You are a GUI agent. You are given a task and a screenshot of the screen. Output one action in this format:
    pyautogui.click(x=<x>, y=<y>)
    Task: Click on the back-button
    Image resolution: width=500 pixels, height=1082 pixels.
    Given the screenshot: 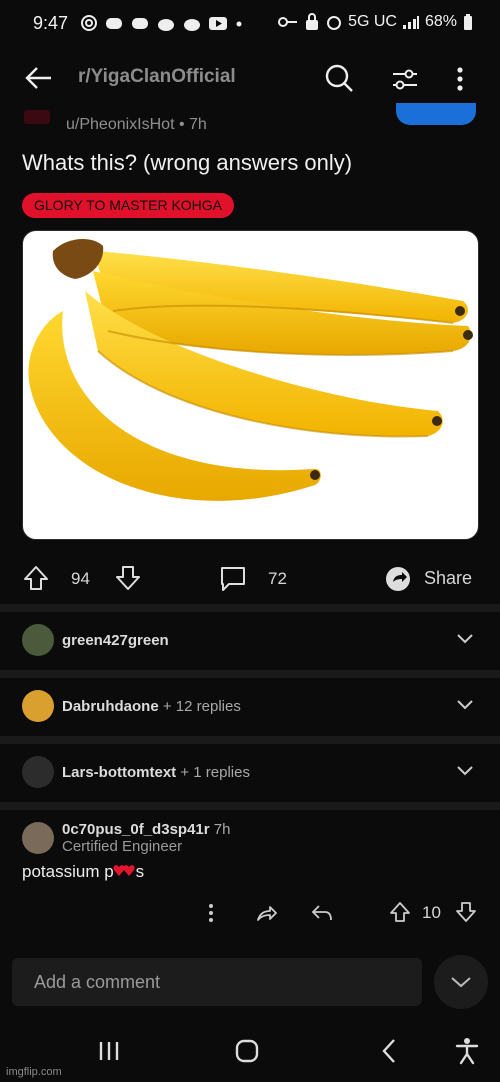 What is the action you would take?
    pyautogui.click(x=38, y=78)
    